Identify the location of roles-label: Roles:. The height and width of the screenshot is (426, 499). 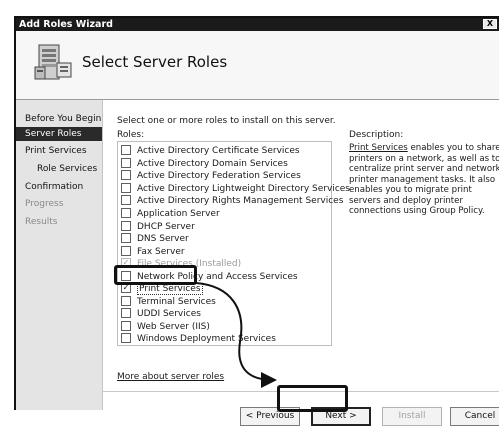
(131, 135).